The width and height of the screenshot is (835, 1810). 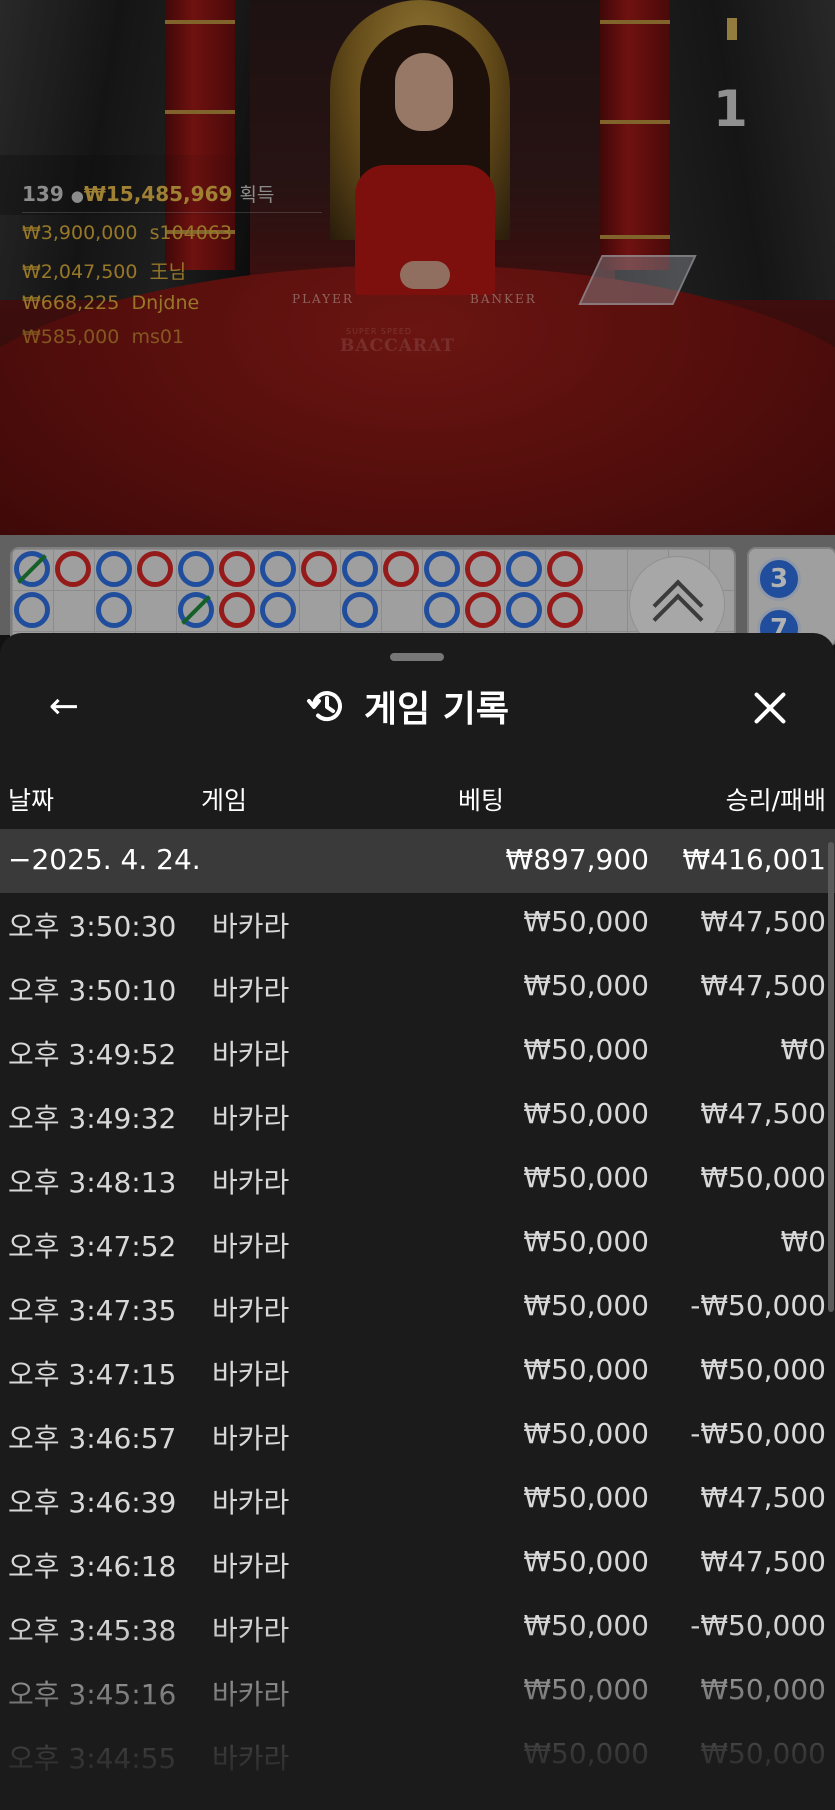 What do you see at coordinates (770, 708) in the screenshot?
I see `close-button` at bounding box center [770, 708].